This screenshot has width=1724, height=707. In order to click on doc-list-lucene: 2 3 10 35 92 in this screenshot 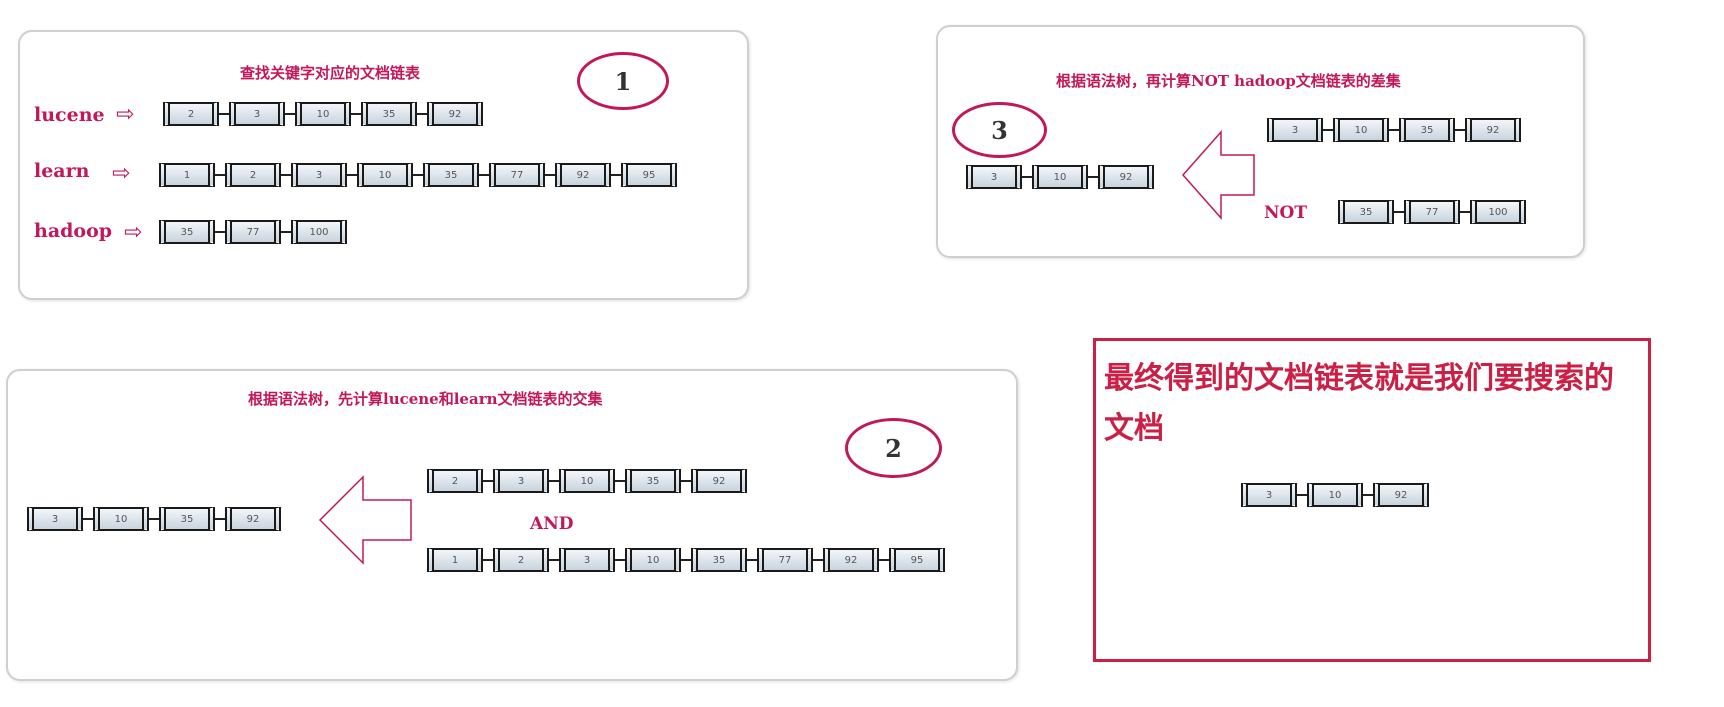, I will do `click(323, 114)`.